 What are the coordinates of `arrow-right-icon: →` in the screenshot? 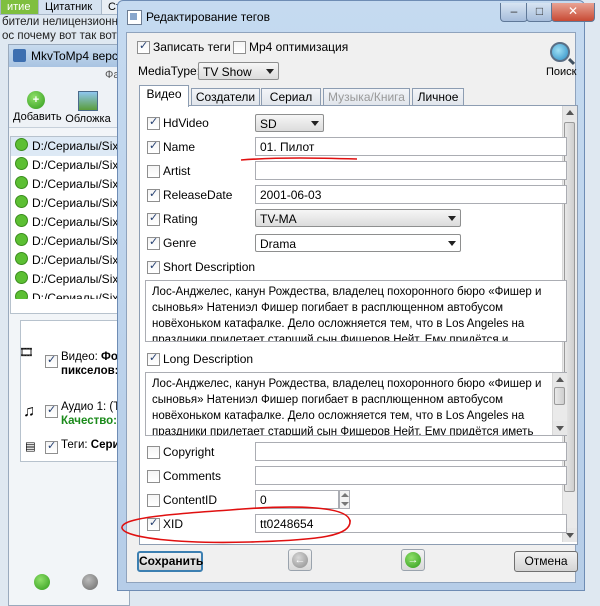 It's located at (413, 560).